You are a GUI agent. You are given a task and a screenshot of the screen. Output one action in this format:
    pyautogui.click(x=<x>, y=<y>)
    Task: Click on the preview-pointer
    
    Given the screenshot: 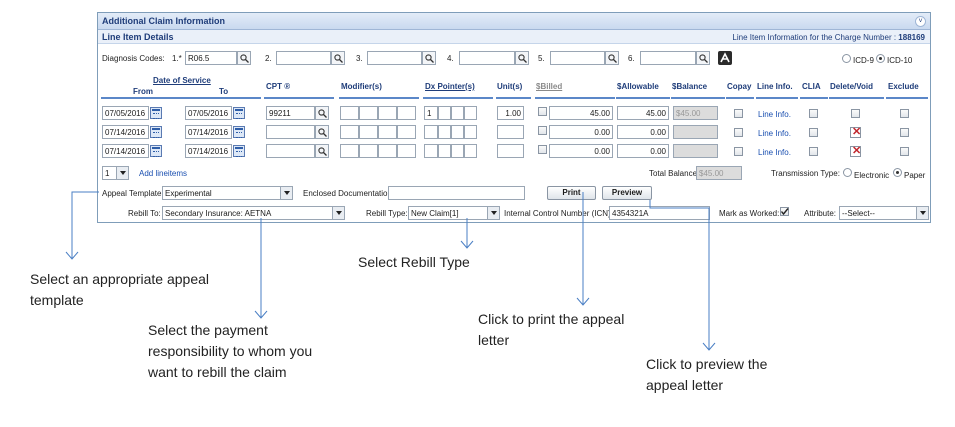 What is the action you would take?
    pyautogui.click(x=679, y=275)
    